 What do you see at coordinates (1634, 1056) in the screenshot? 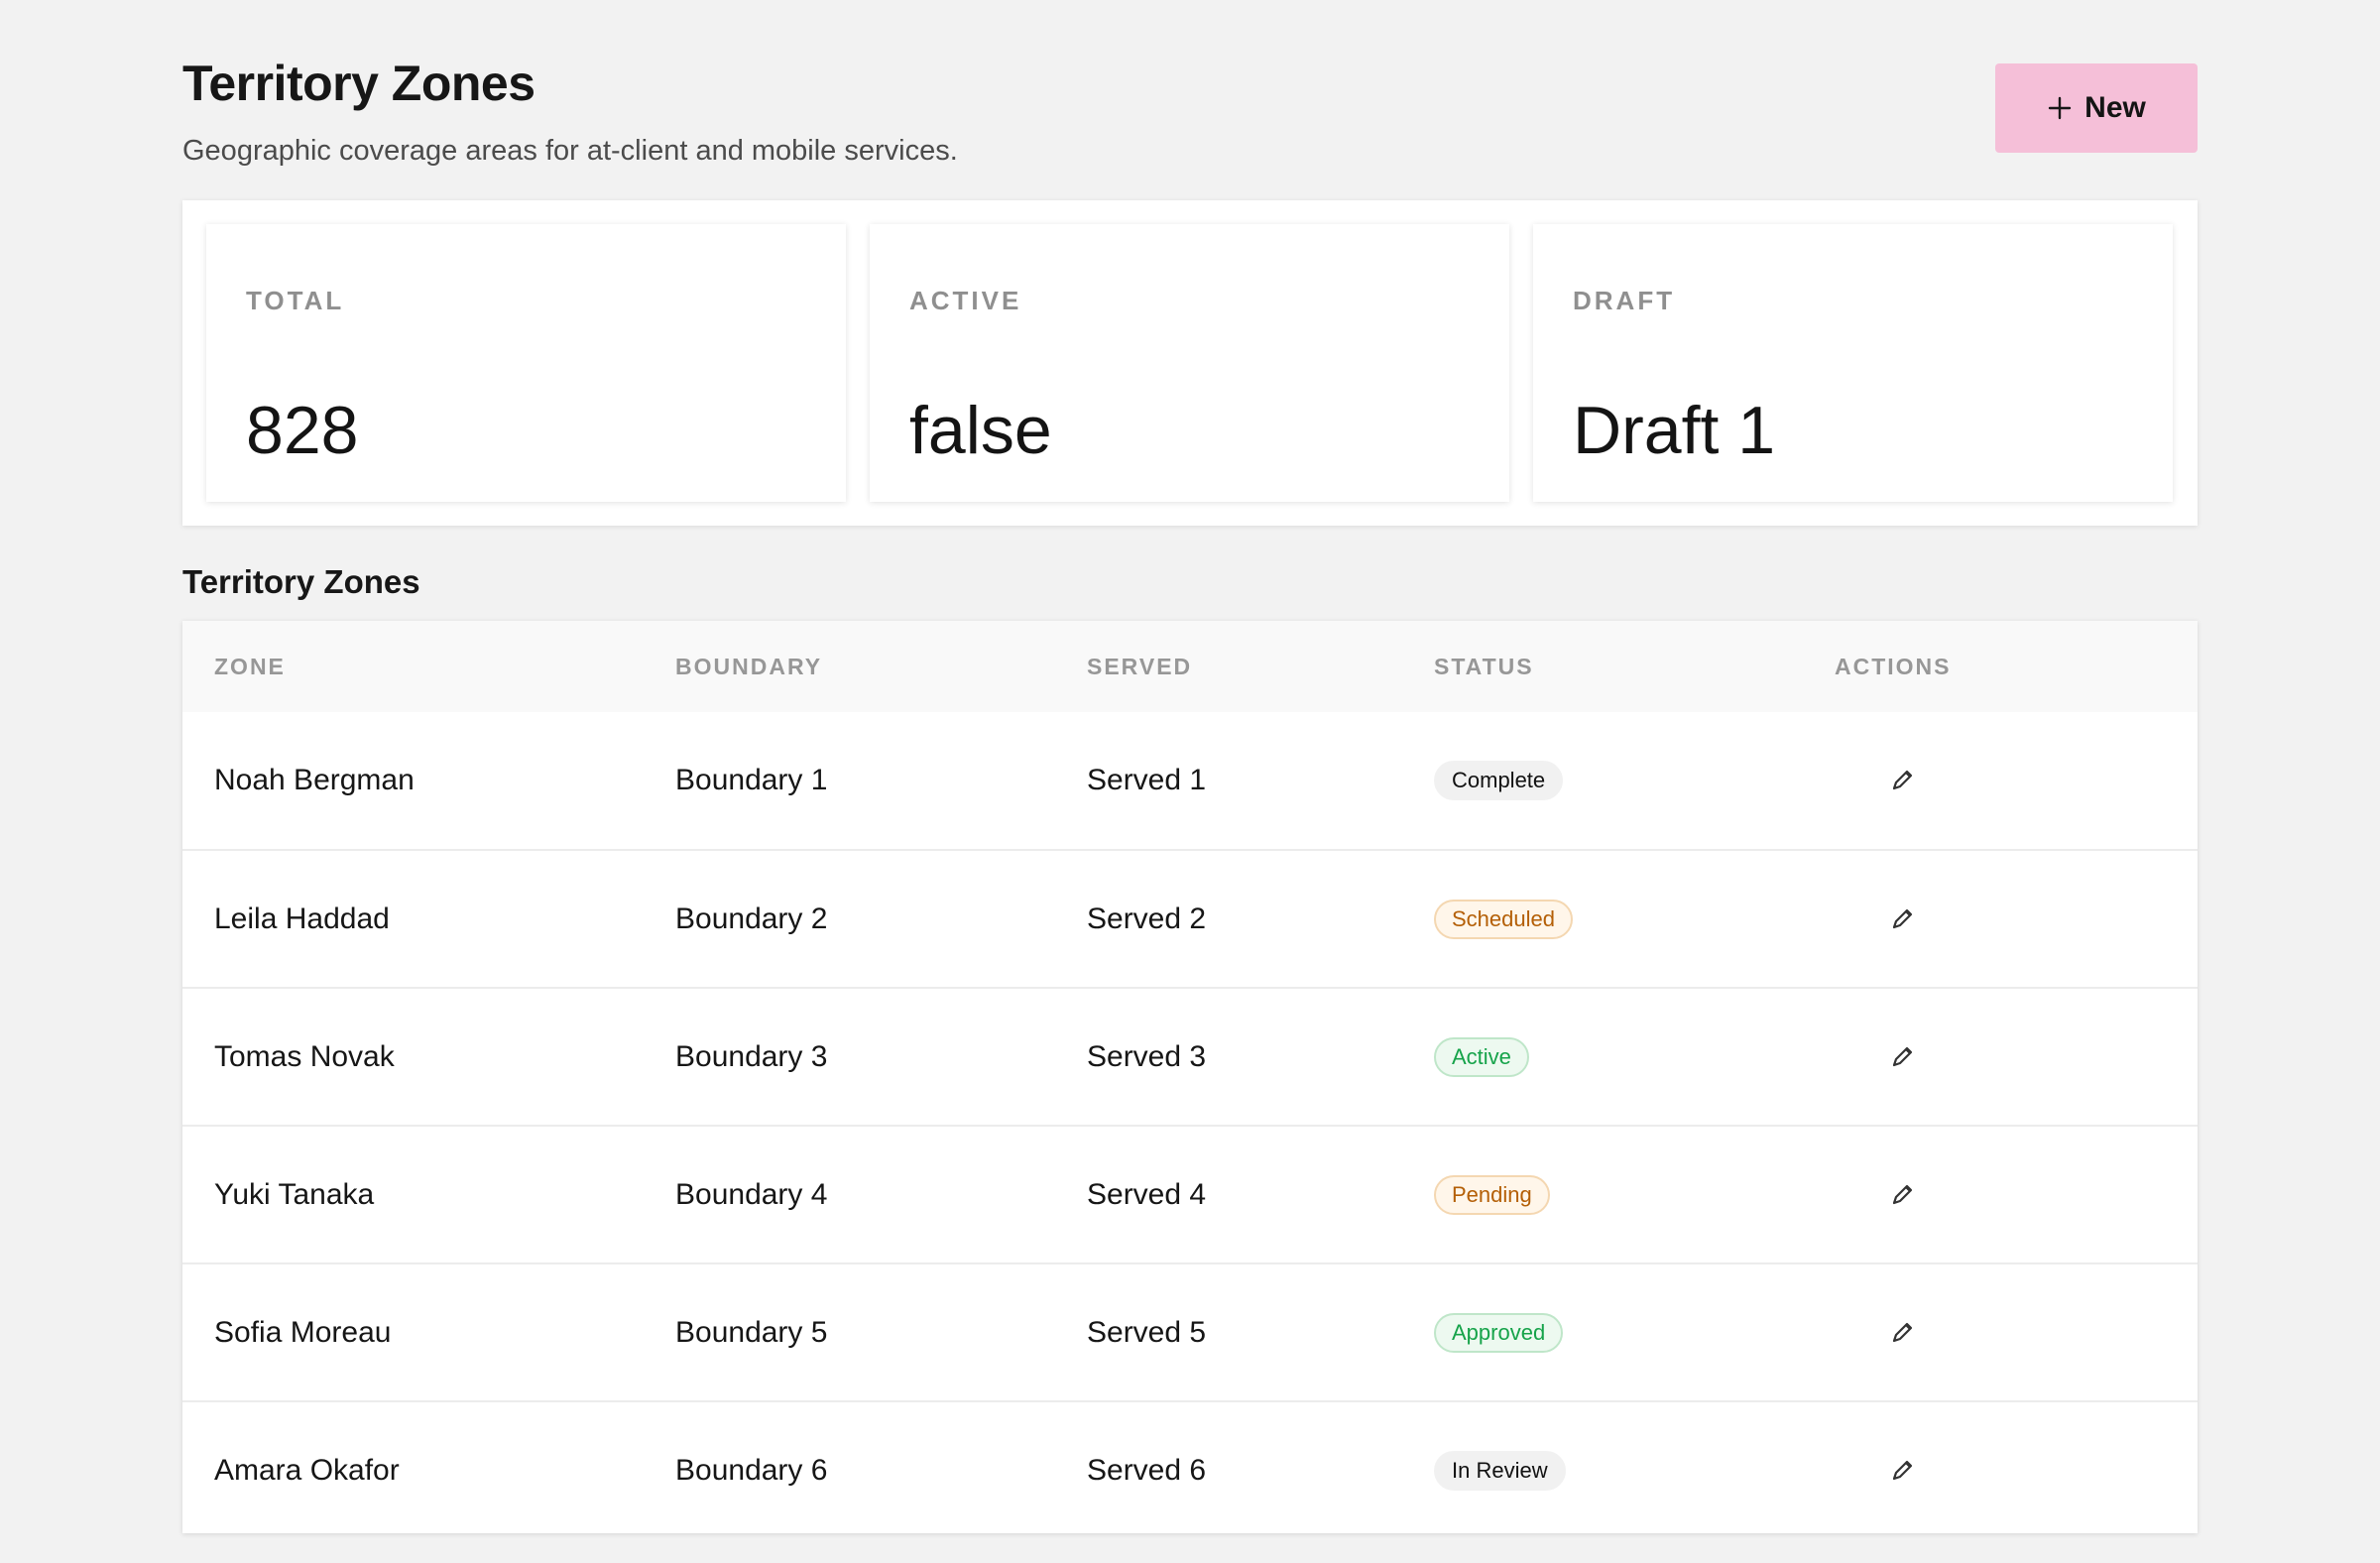
I see `status-cell: Active` at bounding box center [1634, 1056].